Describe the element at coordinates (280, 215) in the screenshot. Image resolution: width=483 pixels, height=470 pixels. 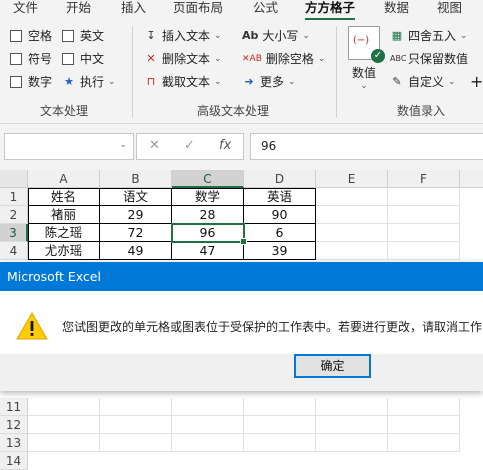
I see `cell-D2: 90` at that location.